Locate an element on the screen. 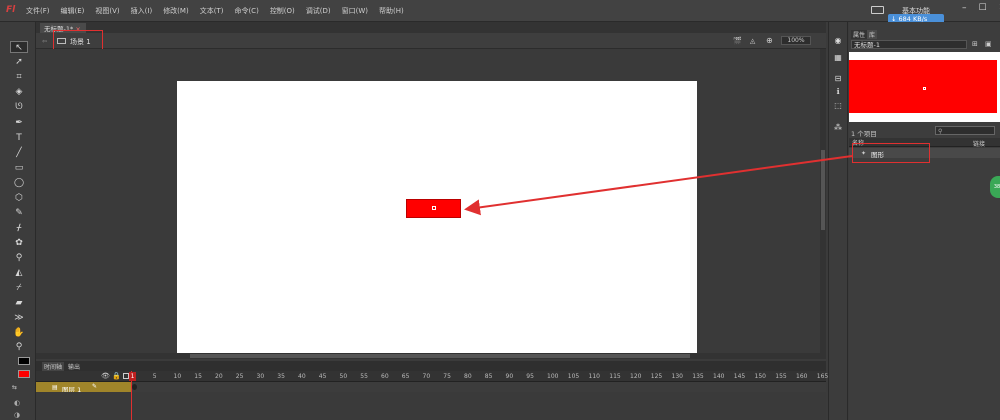 This screenshot has width=1000, height=420. components-panel-icon: ⁂ is located at coordinates (838, 128).